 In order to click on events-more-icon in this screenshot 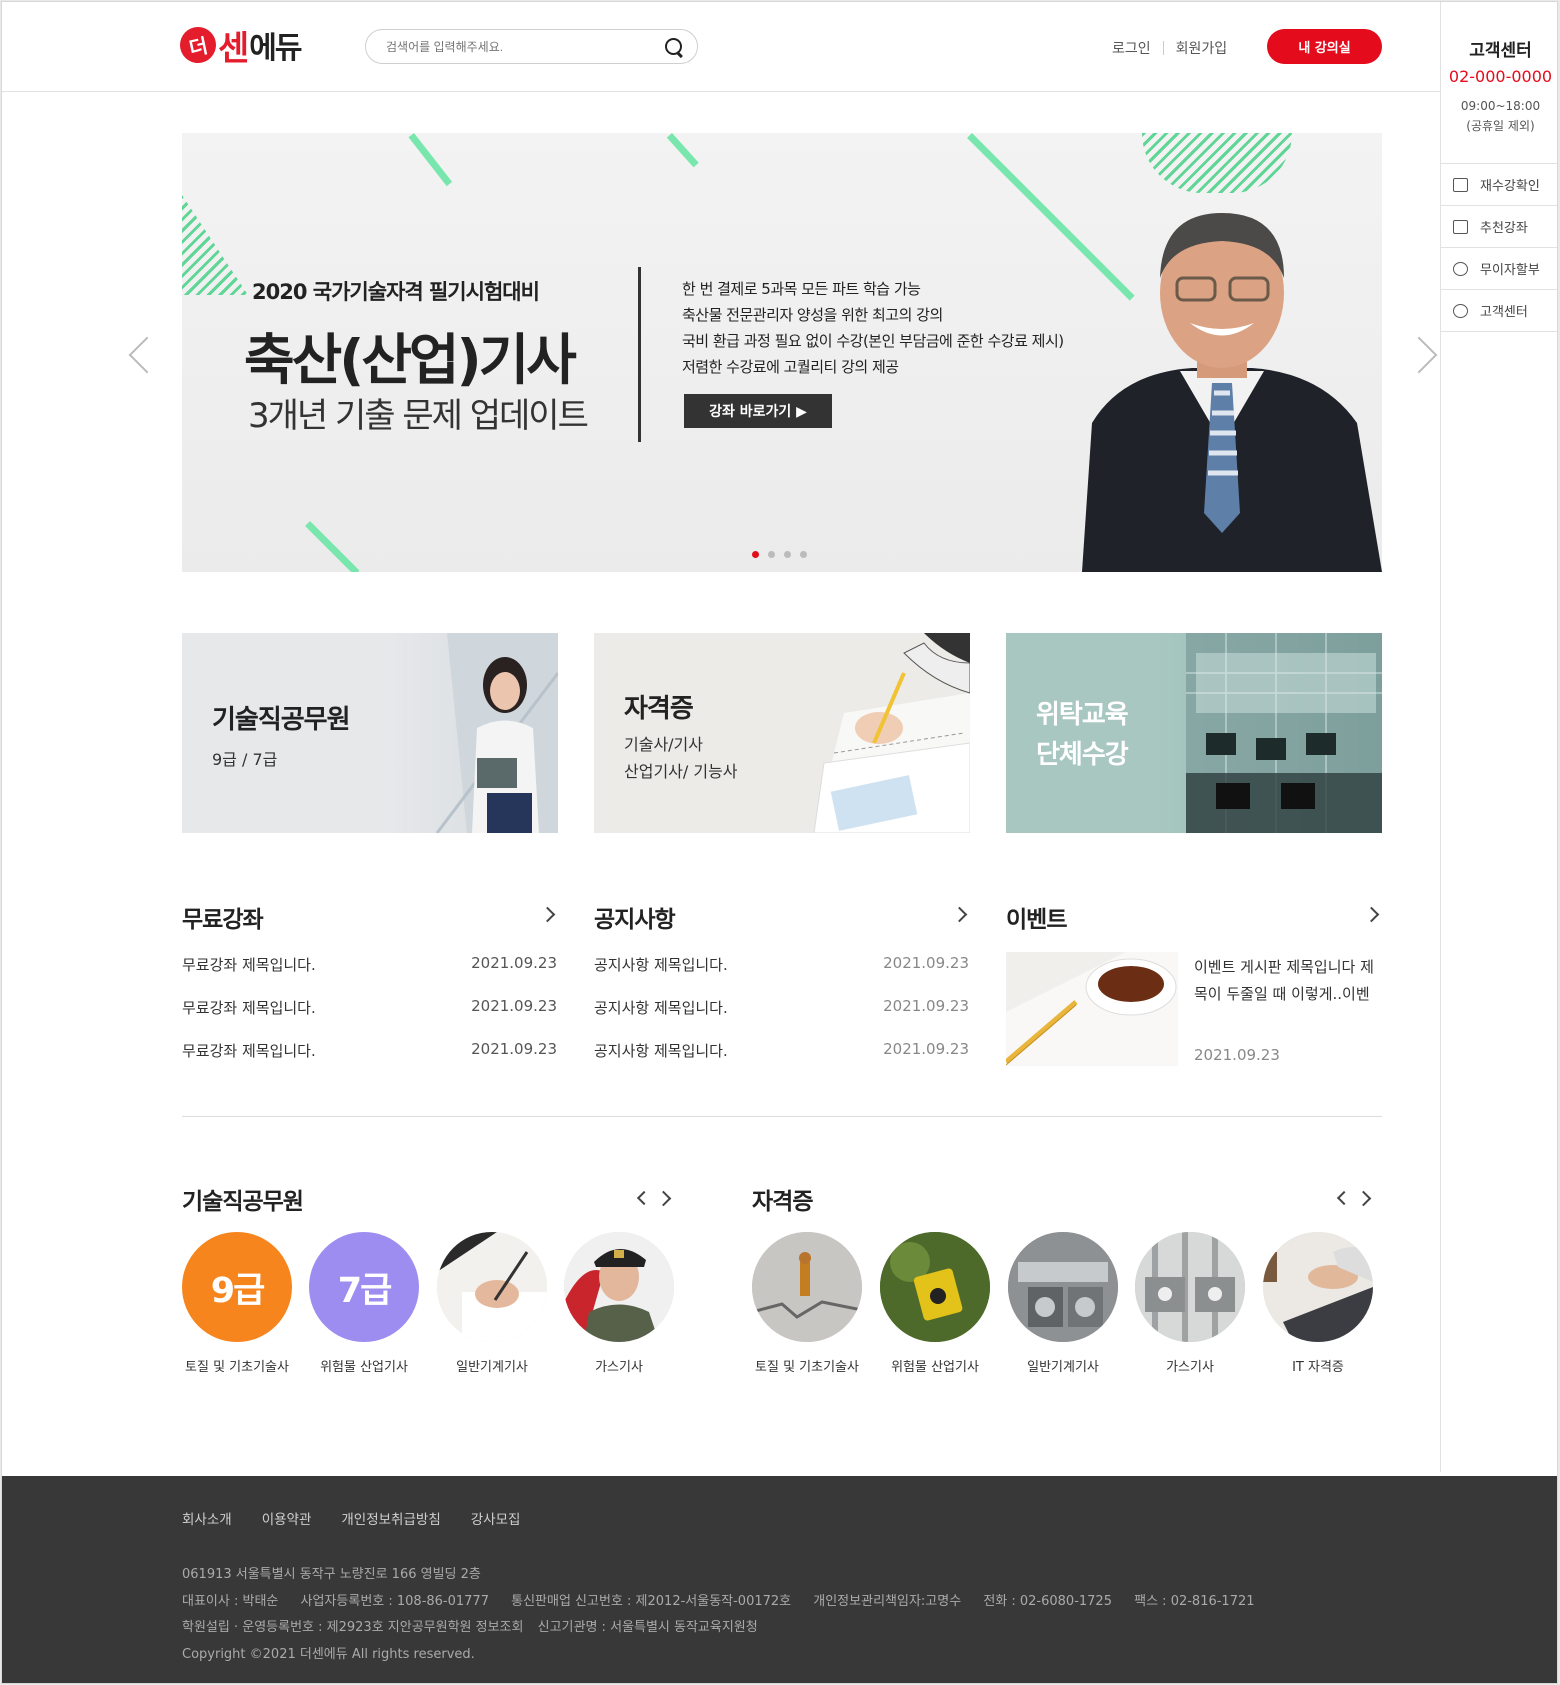, I will do `click(1371, 914)`.